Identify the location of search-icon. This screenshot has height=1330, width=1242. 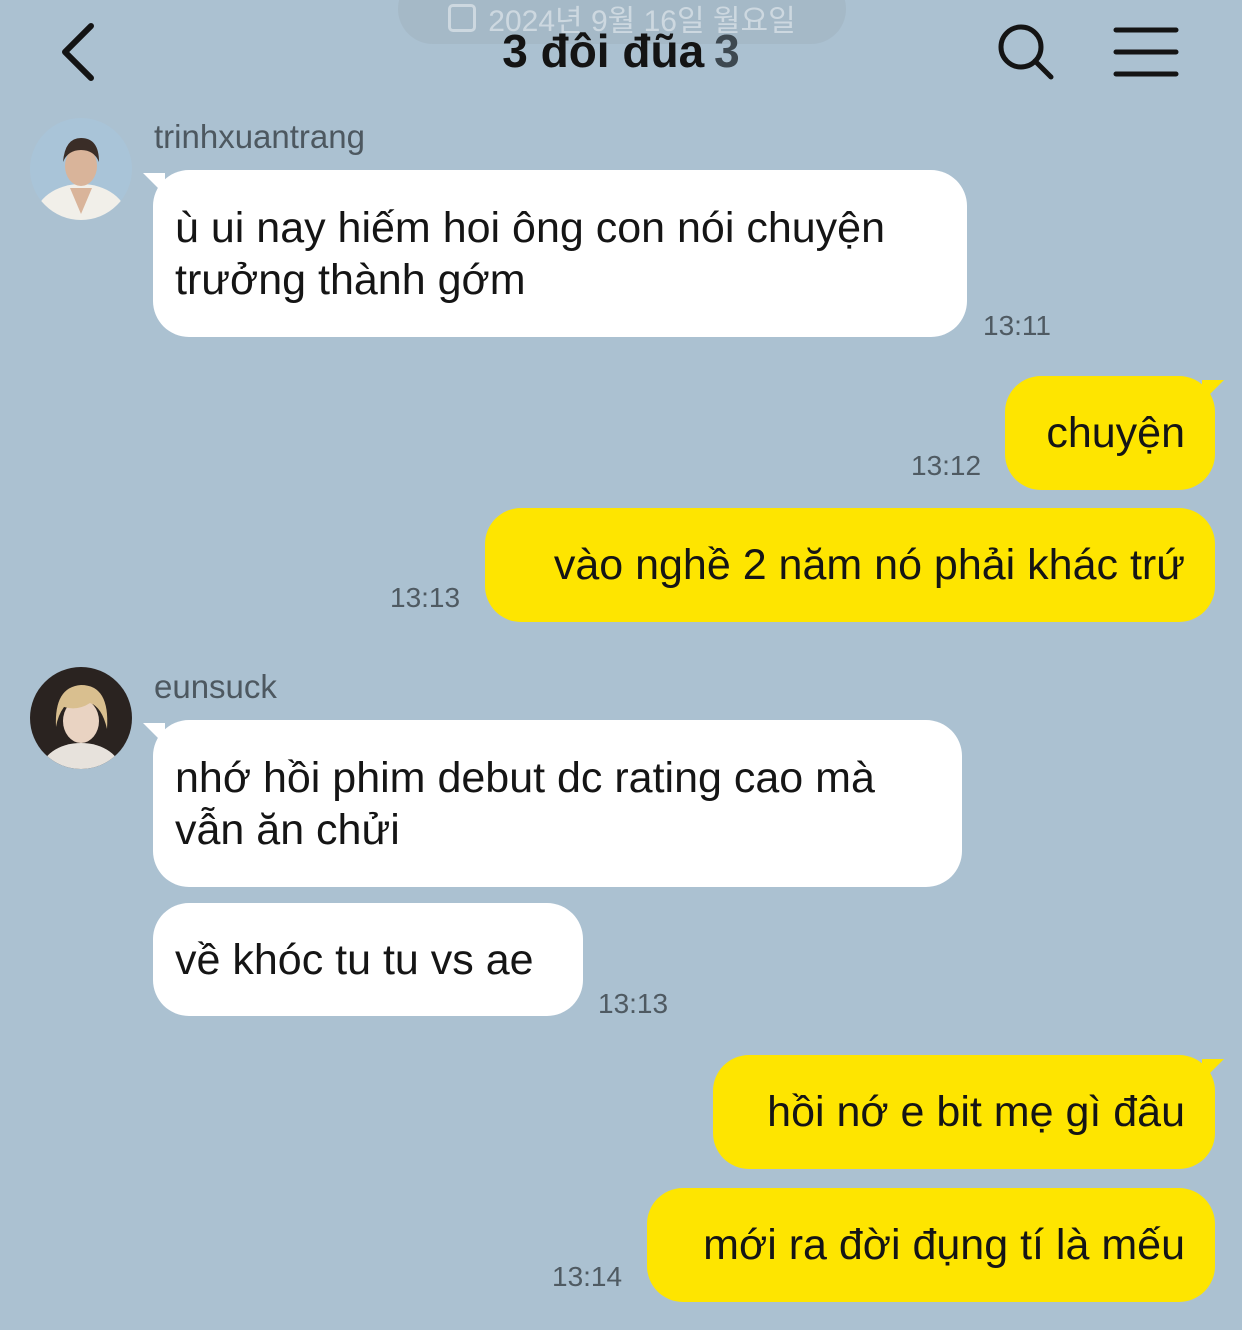
(1026, 52).